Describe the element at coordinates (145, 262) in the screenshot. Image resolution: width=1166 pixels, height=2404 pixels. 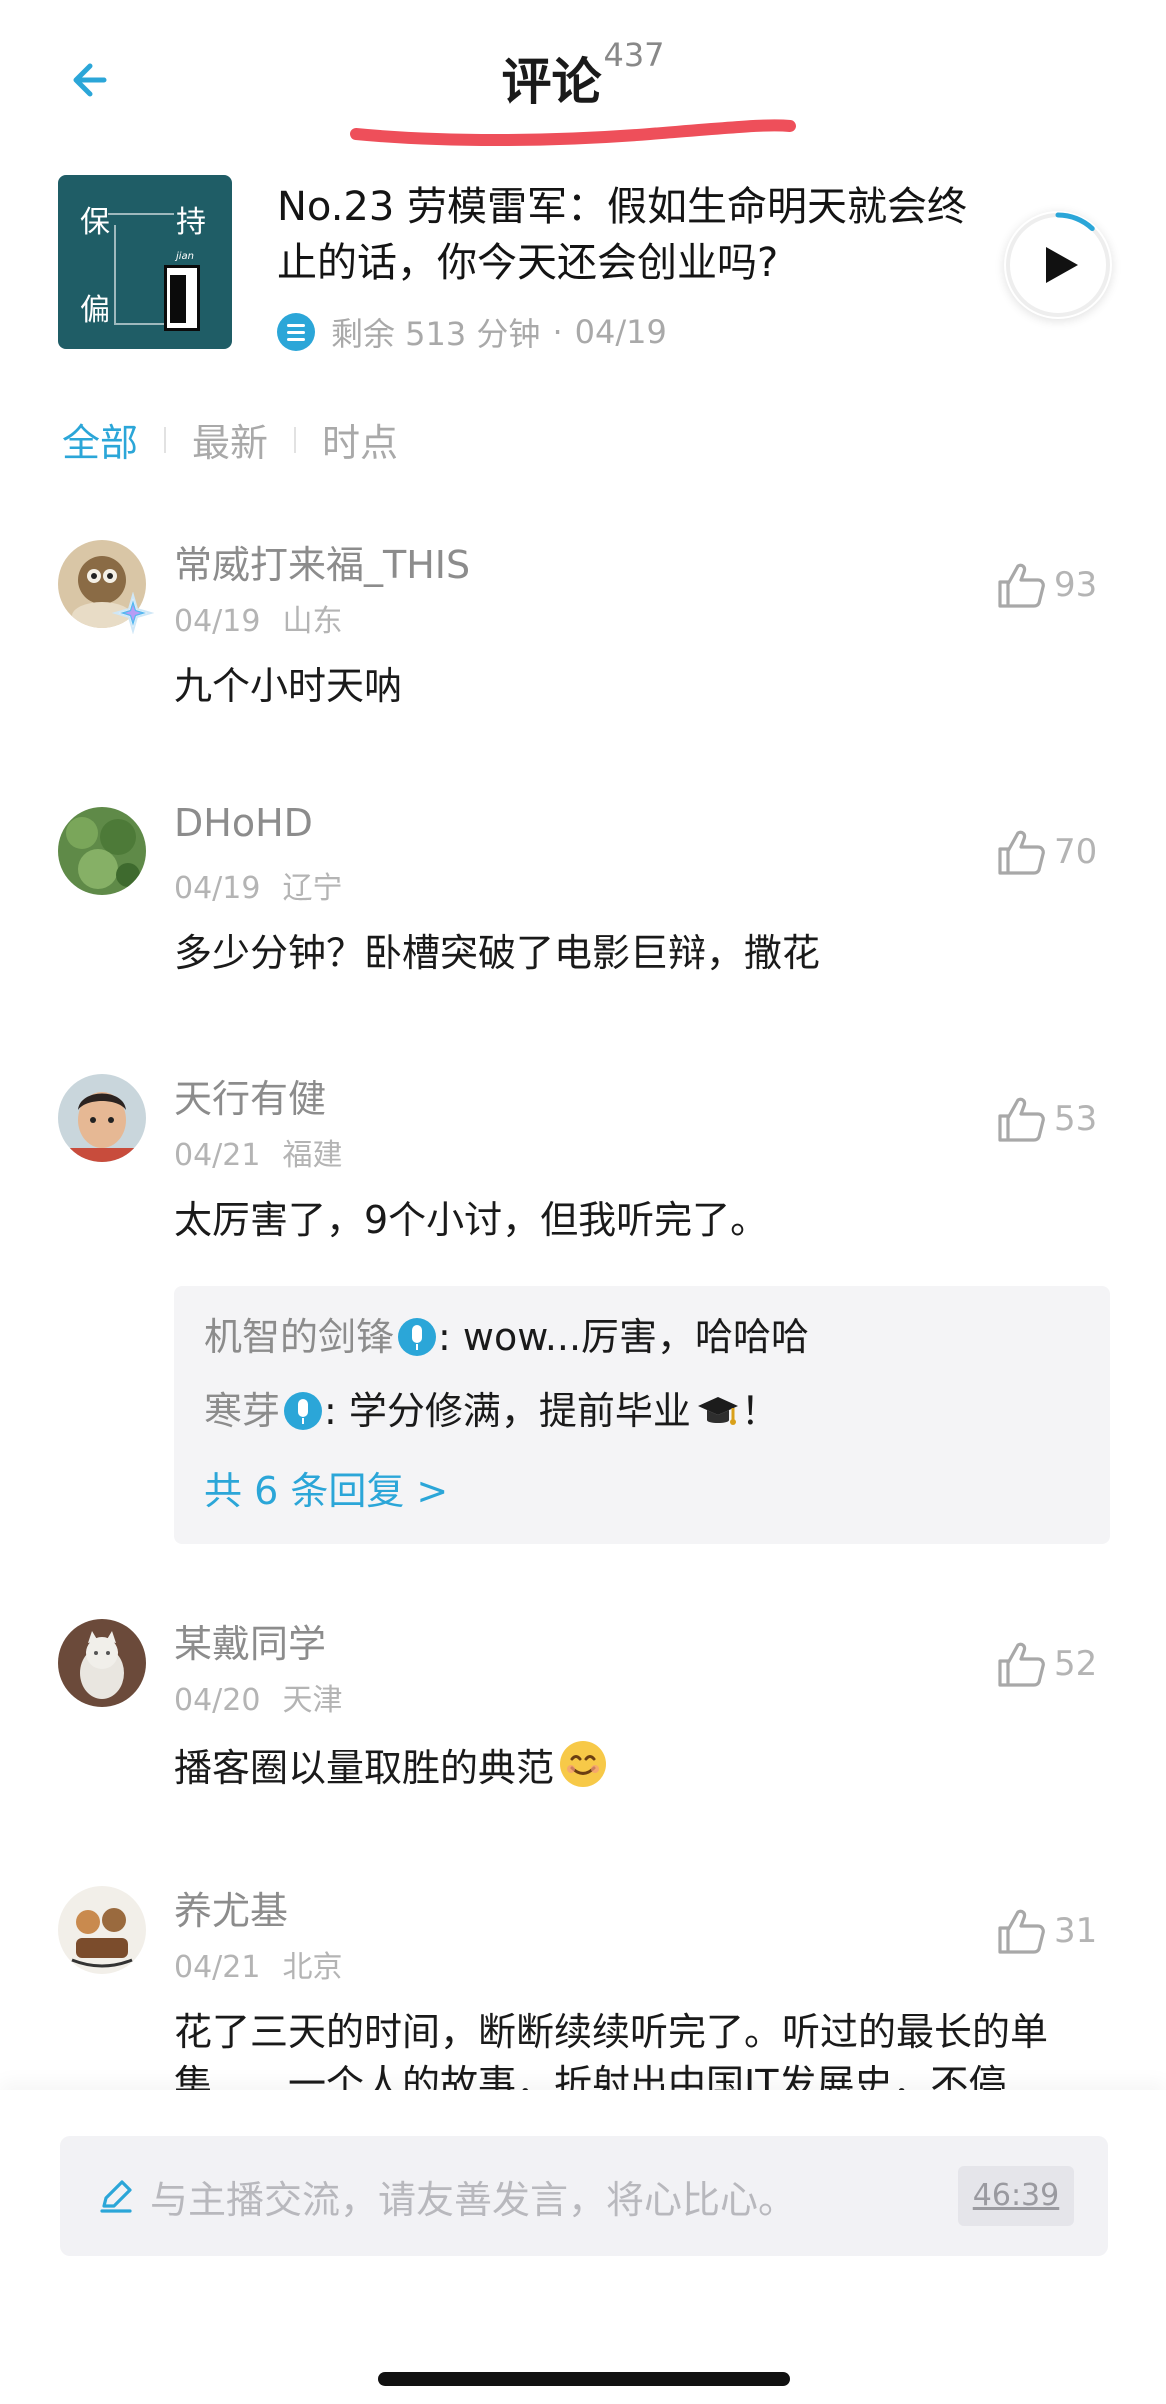
I see `podcast-cover: 保 持 偏 jian` at that location.